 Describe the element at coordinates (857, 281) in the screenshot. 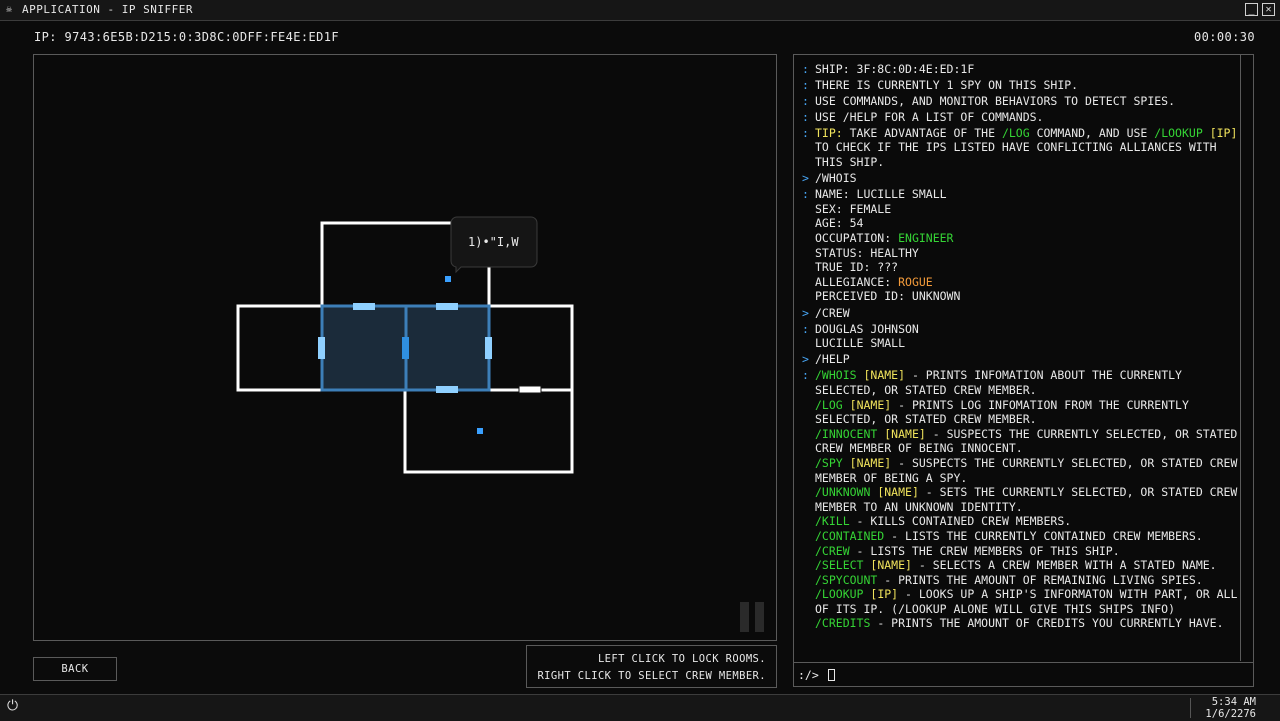

I see `console-text: ALLEGIANCE:` at that location.